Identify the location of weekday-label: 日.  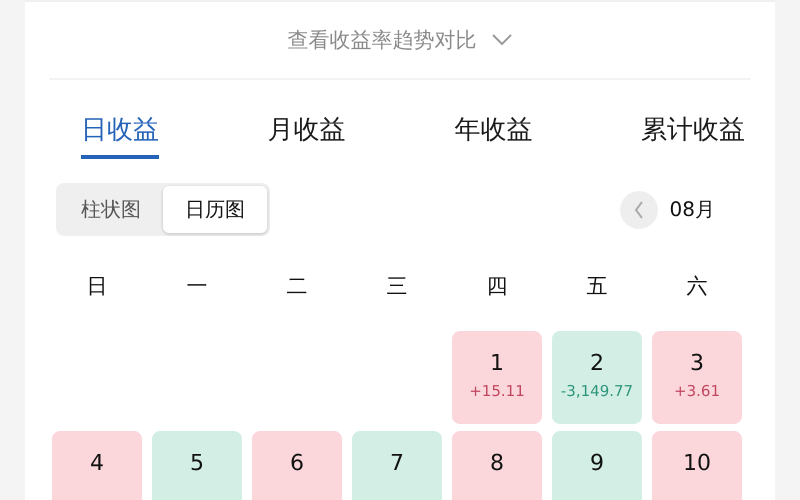
(97, 287).